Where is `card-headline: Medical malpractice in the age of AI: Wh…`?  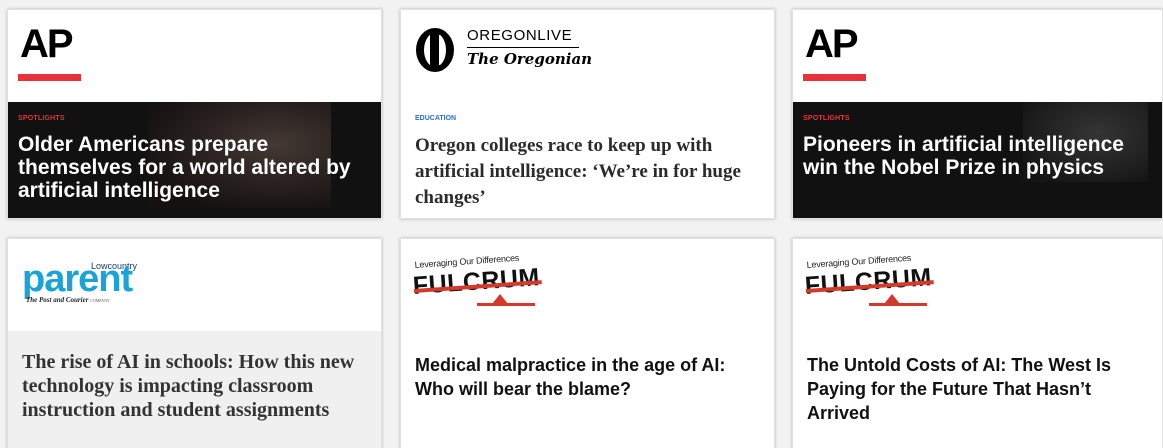
card-headline: Medical malpractice in the age of AI: Wh… is located at coordinates (590, 377).